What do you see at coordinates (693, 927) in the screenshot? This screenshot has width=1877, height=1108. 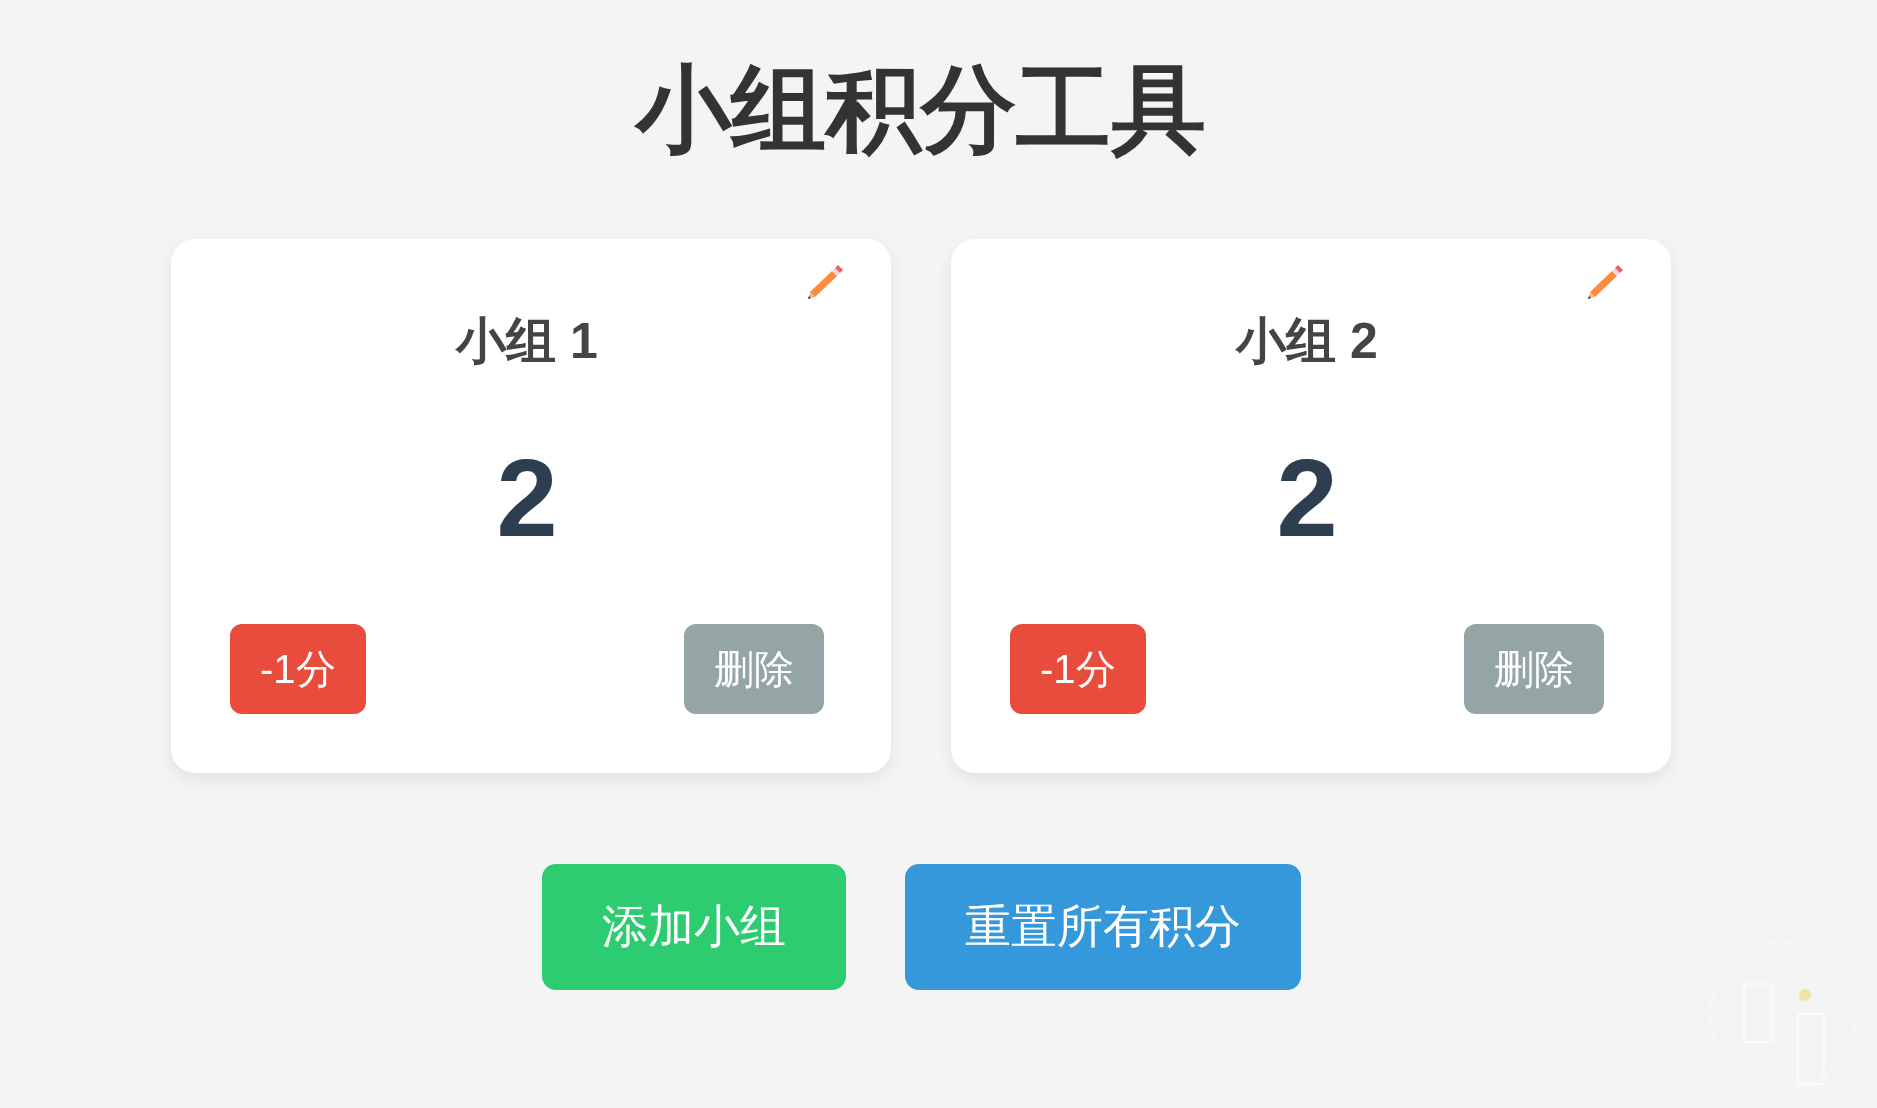 I see `add-group-button: 添加小组` at bounding box center [693, 927].